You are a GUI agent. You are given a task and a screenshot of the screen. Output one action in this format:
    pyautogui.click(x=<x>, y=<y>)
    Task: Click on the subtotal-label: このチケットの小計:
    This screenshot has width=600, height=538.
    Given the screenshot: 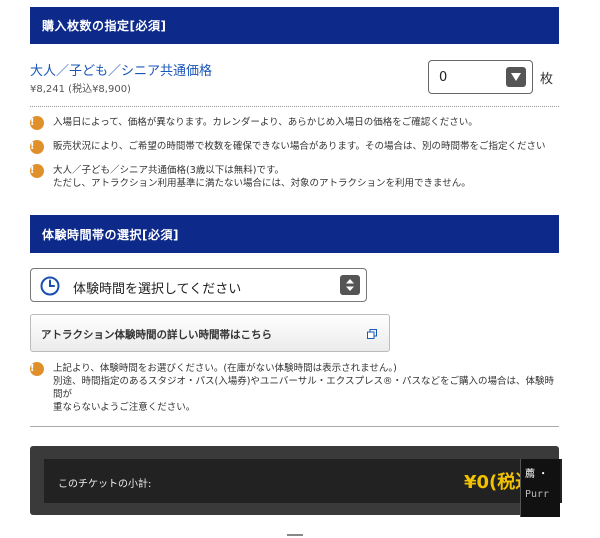 What is the action you would take?
    pyautogui.click(x=105, y=484)
    